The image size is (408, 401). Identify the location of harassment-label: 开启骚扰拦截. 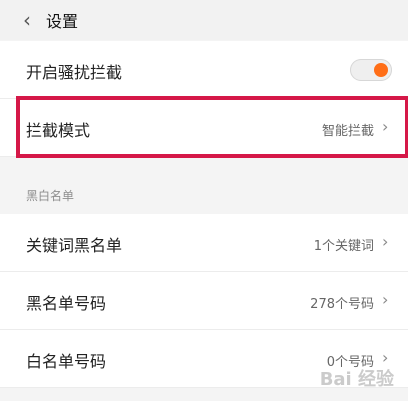
(74, 72).